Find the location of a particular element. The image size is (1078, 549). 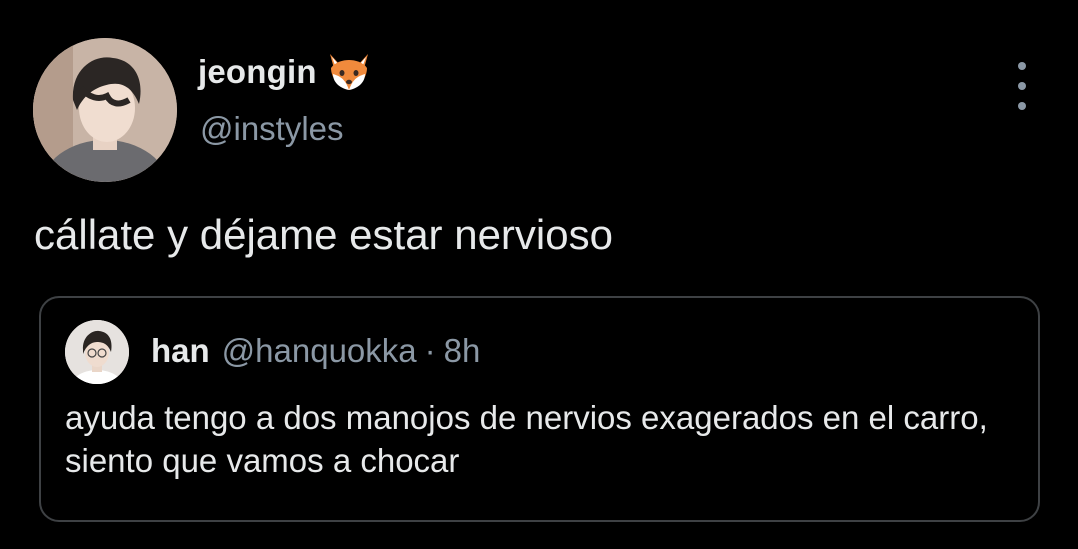

author-name-row: jeongin is located at coordinates (284, 72).